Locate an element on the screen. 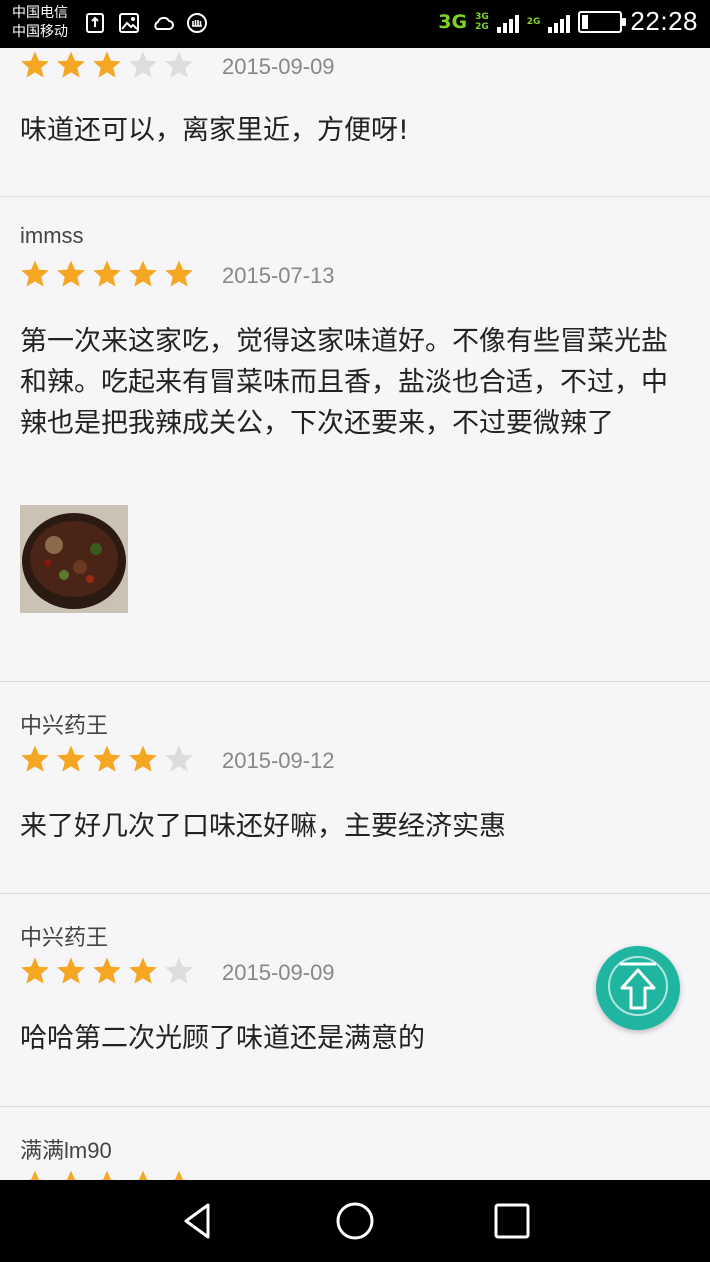  review-text: 味道还可以，离家里近，方便呀! is located at coordinates (214, 130).